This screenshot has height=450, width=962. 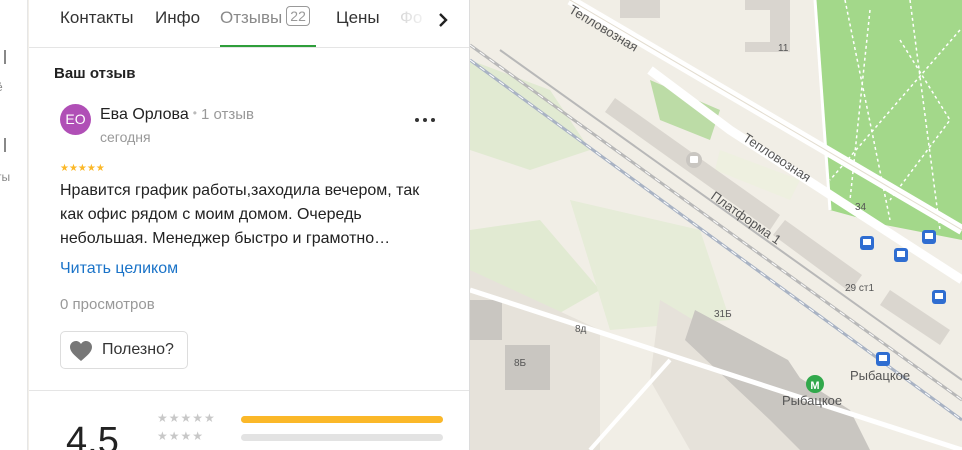 What do you see at coordinates (138, 349) in the screenshot?
I see `useful-label: Полезно?` at bounding box center [138, 349].